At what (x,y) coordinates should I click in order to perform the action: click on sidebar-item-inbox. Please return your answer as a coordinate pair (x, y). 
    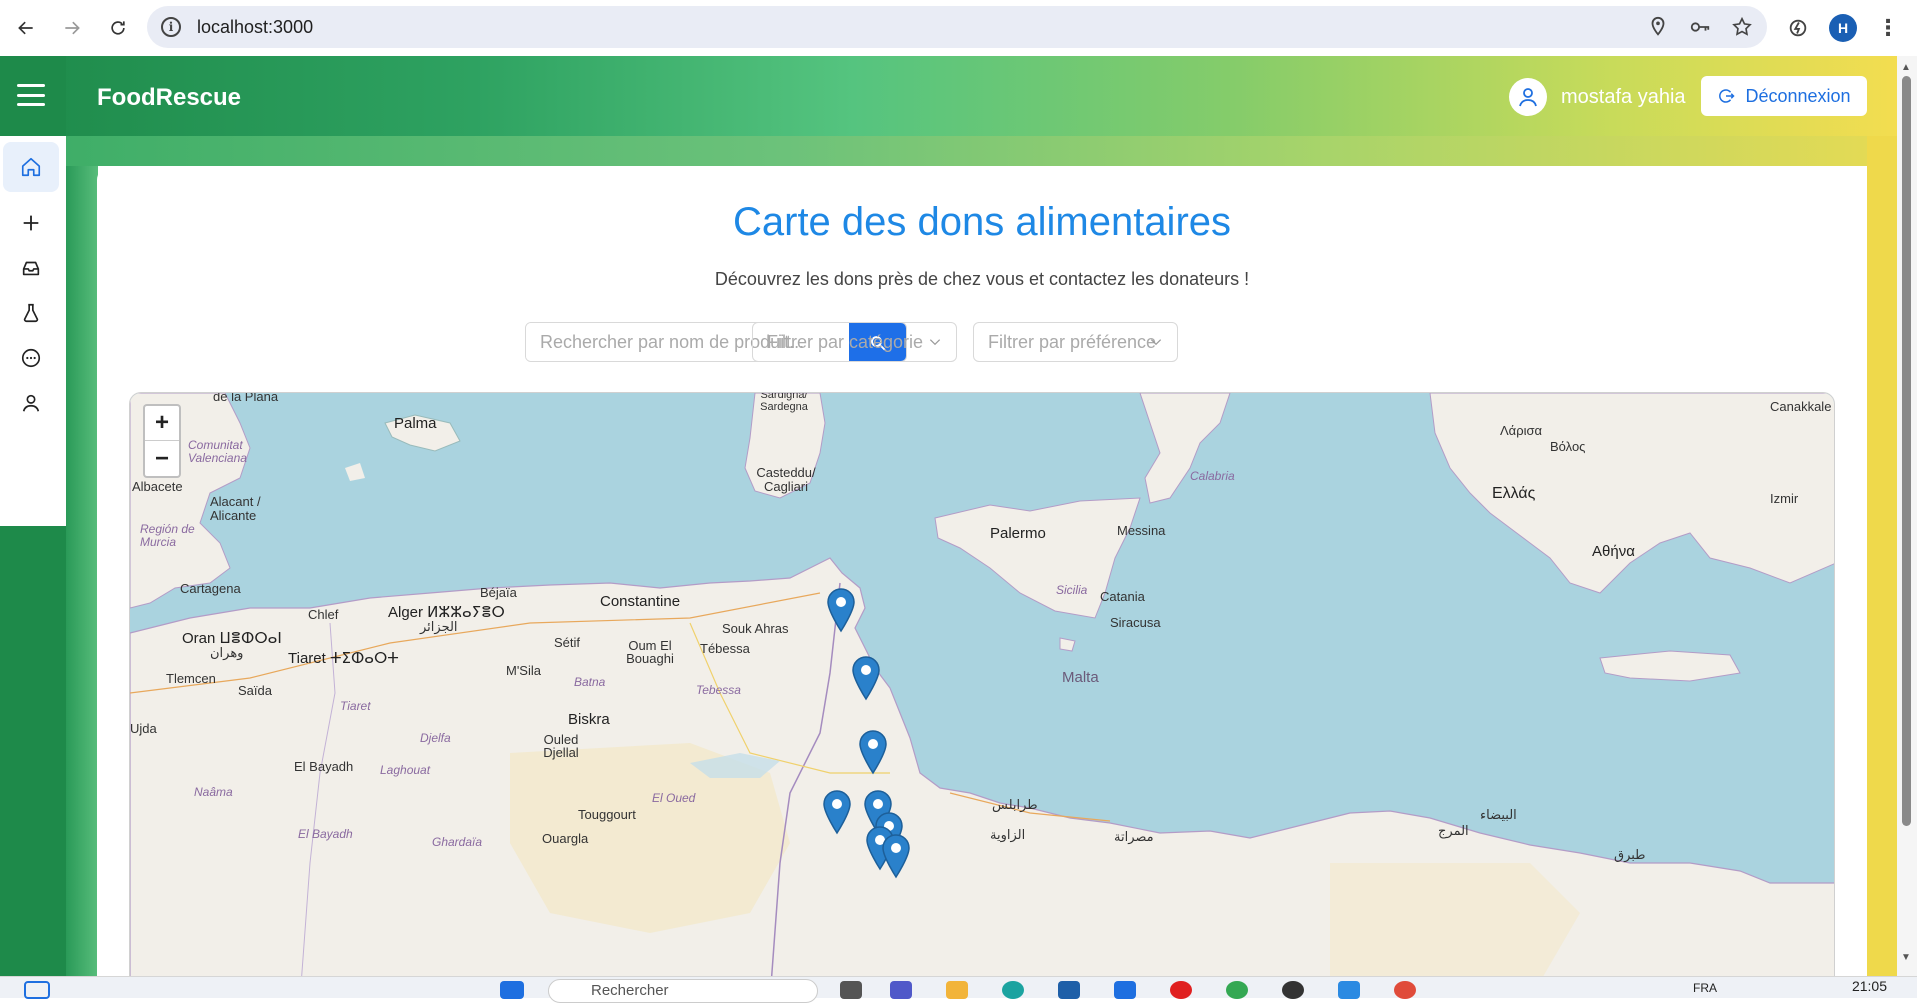
    Looking at the image, I should click on (31, 268).